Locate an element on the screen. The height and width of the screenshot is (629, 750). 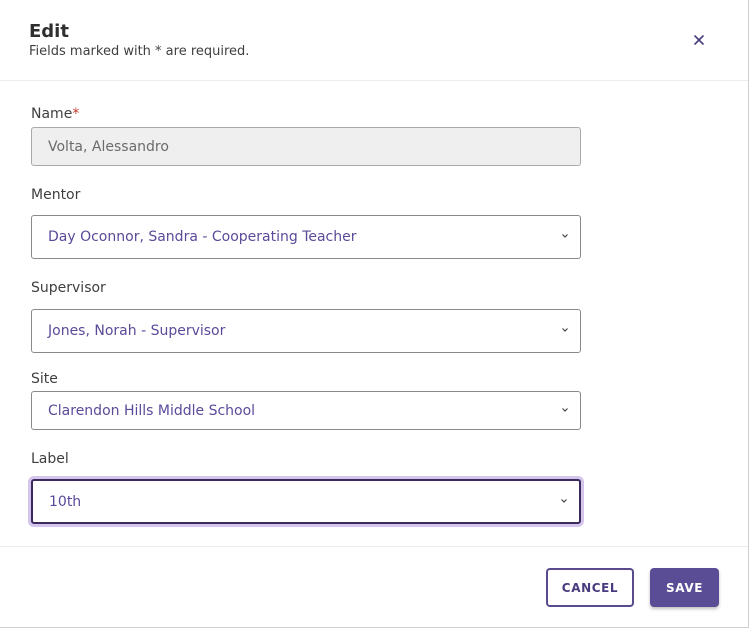
supervisor-select: Jones, Norah - Supervisor is located at coordinates (306, 331).